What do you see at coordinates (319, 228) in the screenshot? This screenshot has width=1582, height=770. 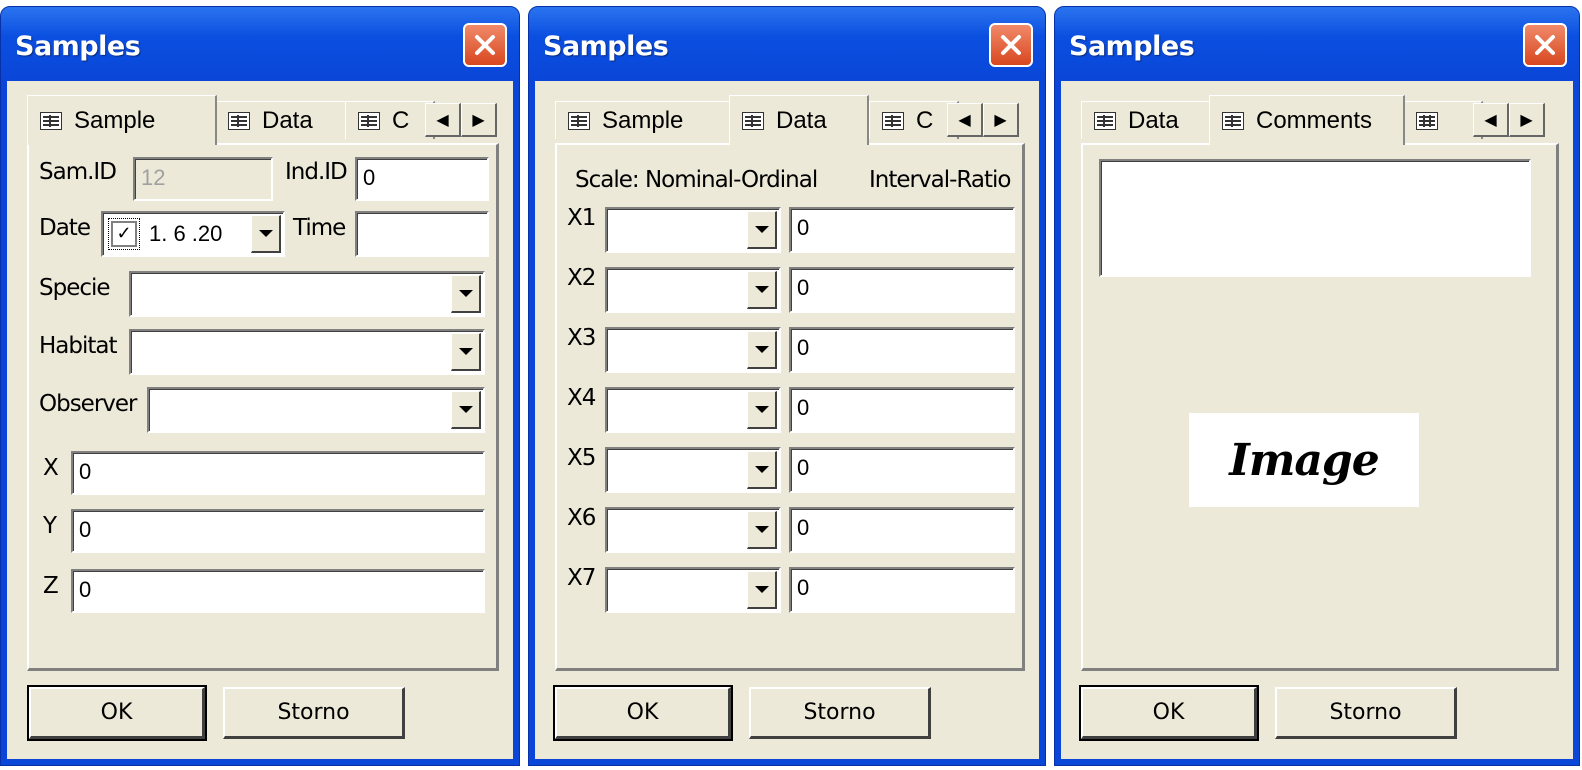 I see `time-label: Time` at bounding box center [319, 228].